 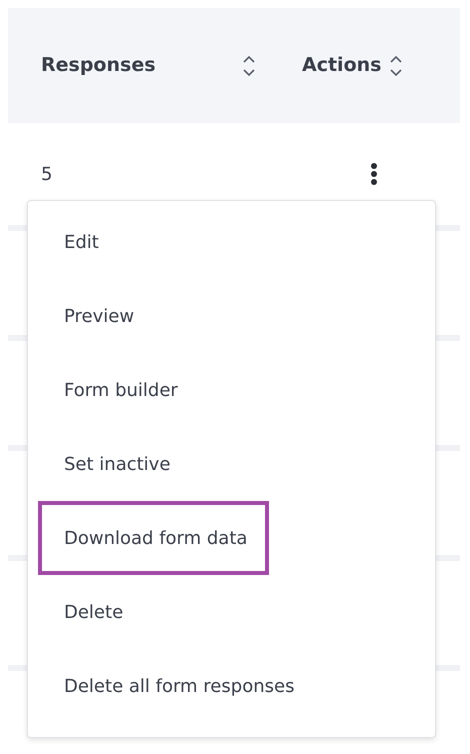 I want to click on menu-item: Preview, so click(x=97, y=316).